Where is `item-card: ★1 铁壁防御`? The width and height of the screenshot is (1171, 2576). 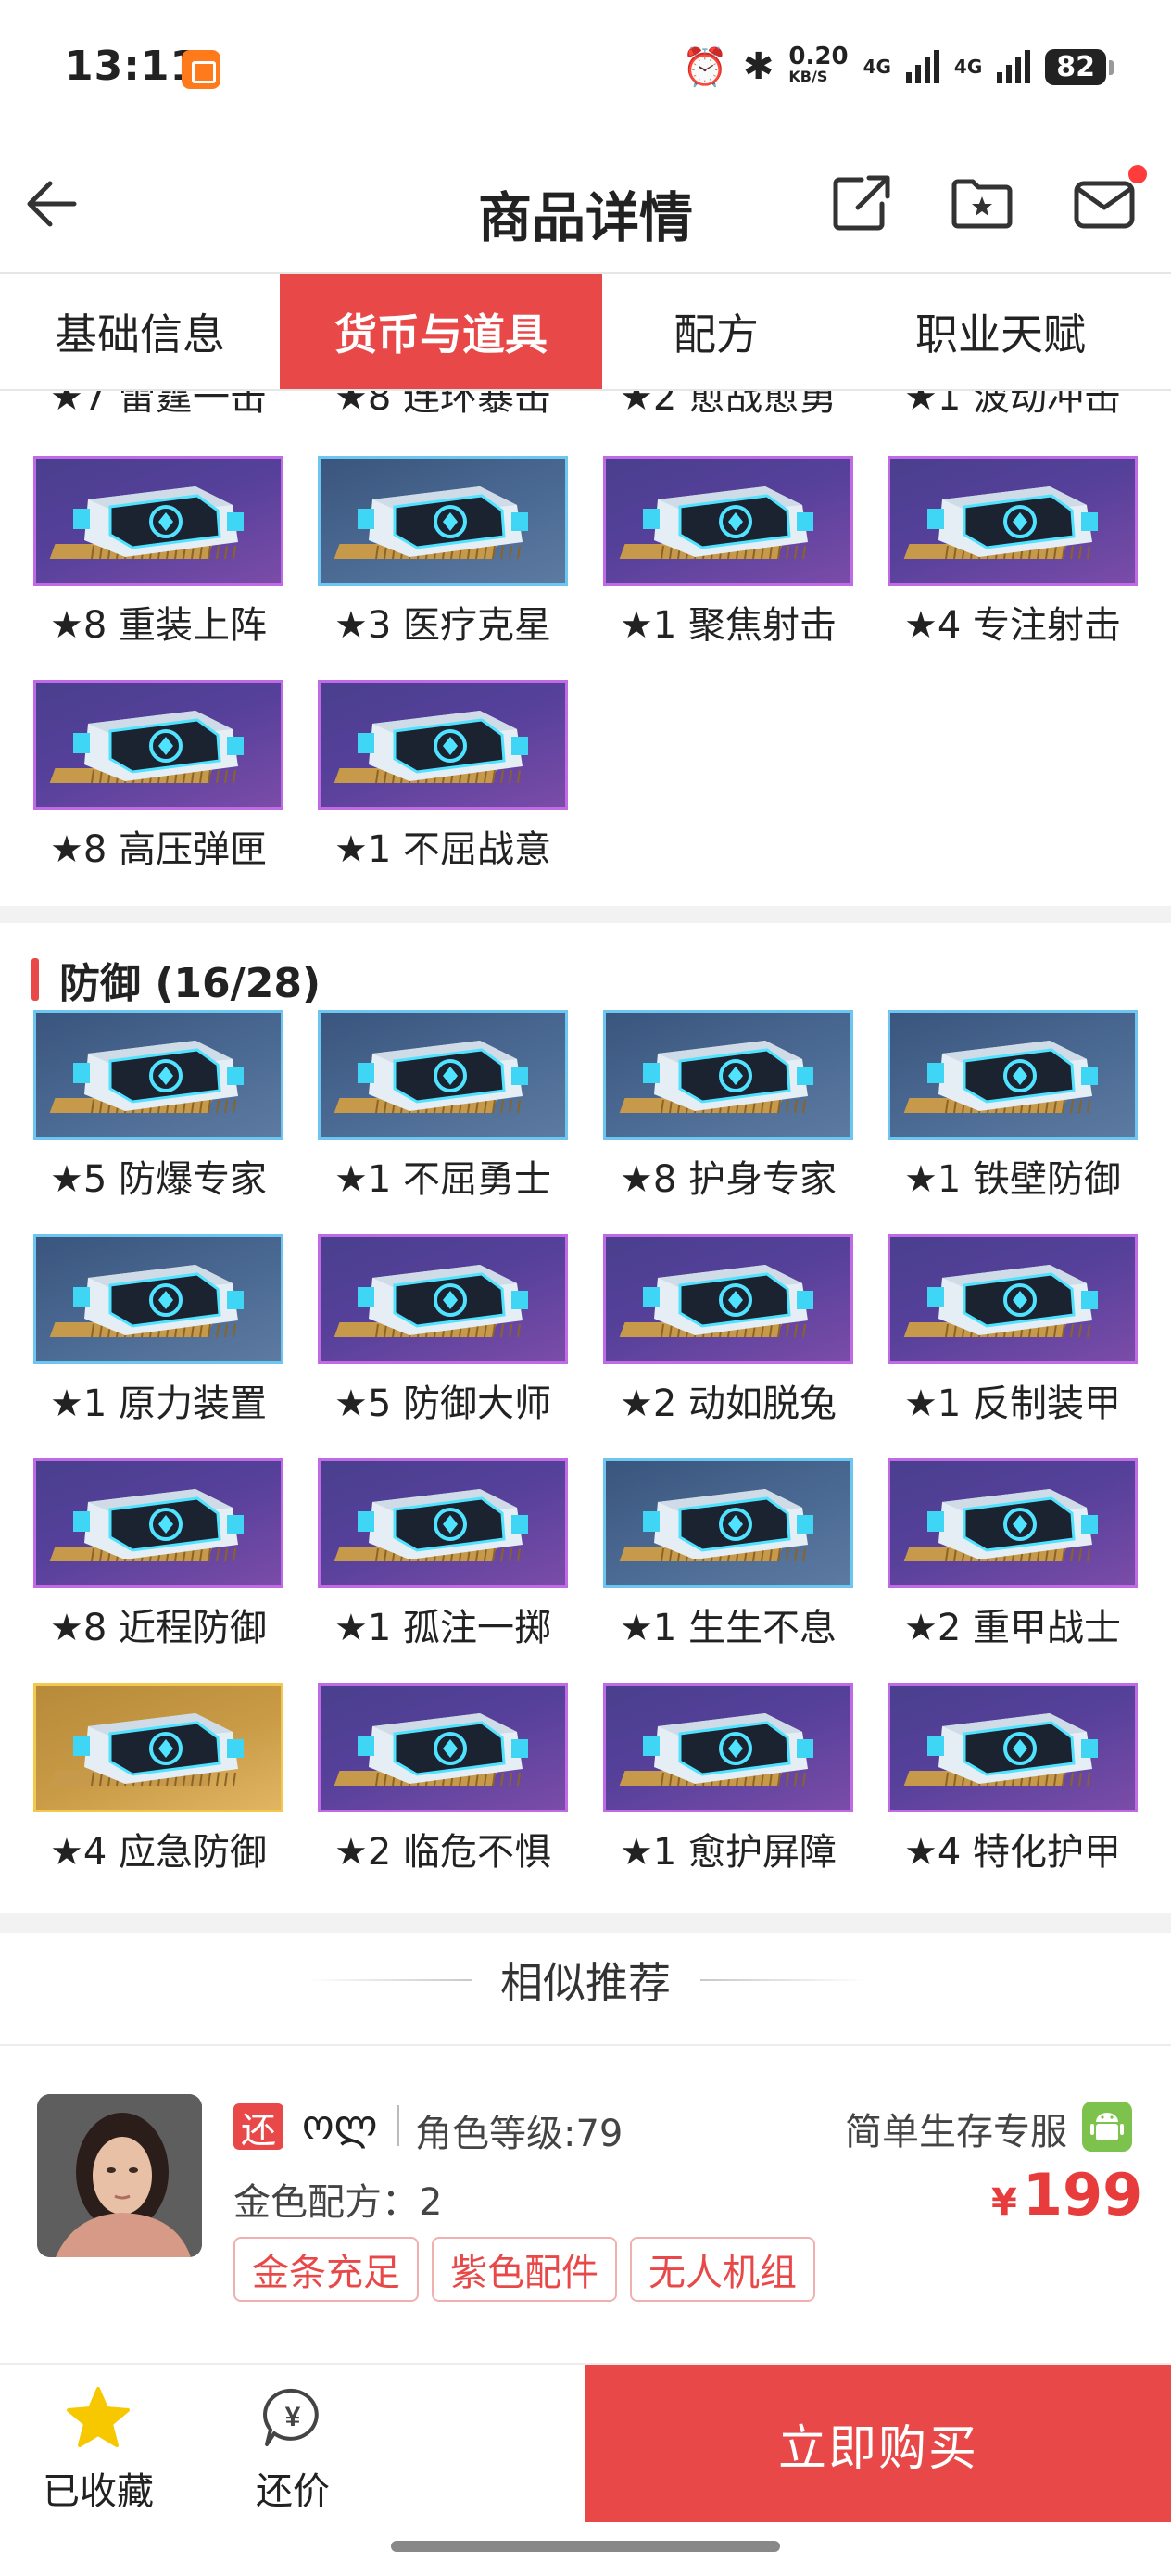 item-card: ★1 铁壁防御 is located at coordinates (1013, 1117).